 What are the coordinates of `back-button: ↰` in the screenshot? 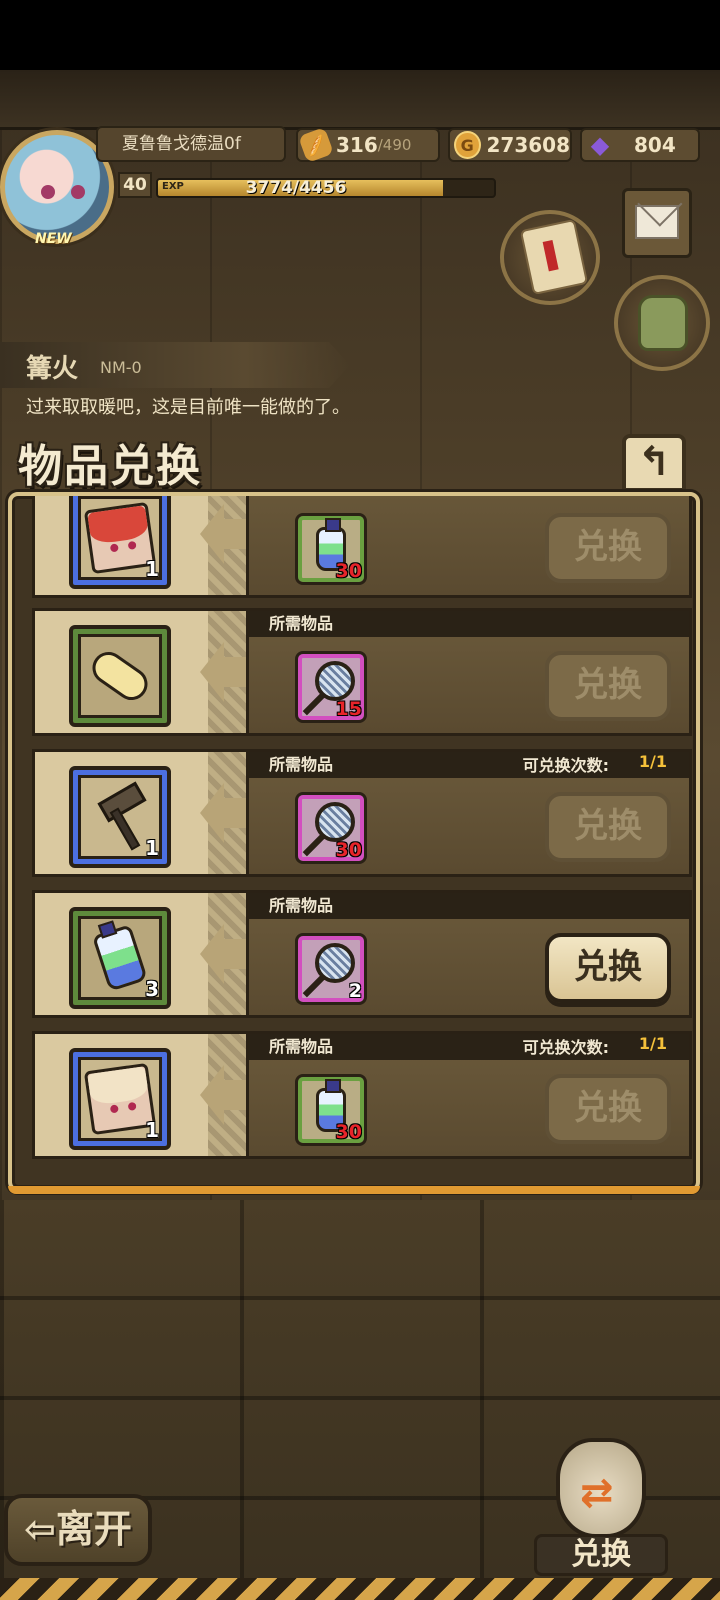 It's located at (654, 463).